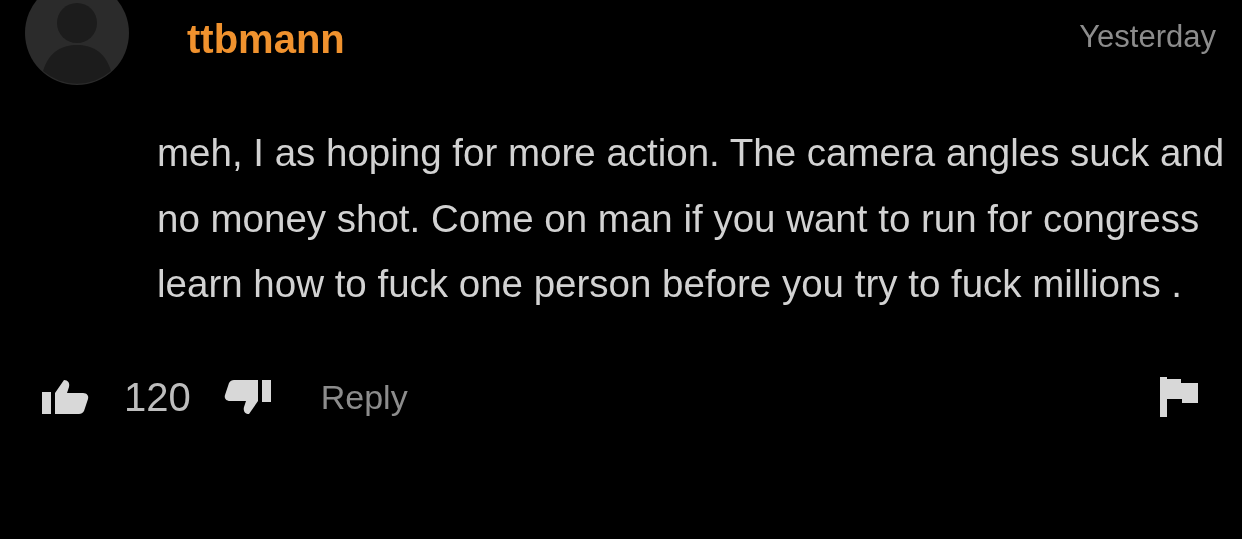 The height and width of the screenshot is (539, 1242). I want to click on avatar-icon, so click(77, 42).